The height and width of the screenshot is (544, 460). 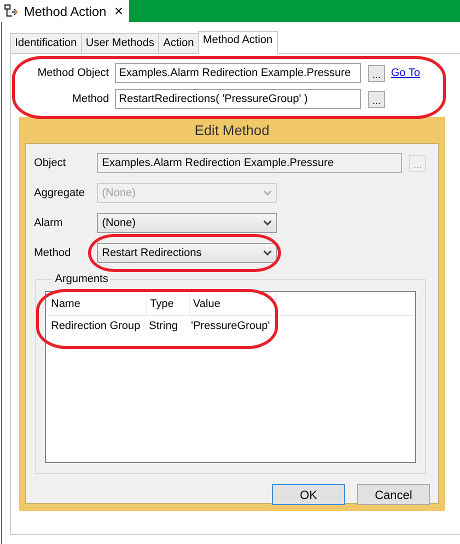 I want to click on dialog-button: OK, so click(x=308, y=494).